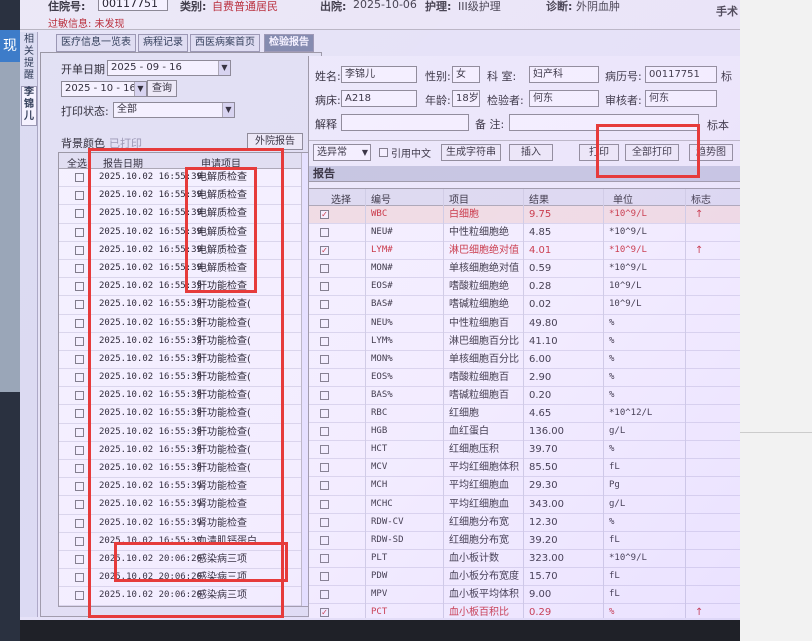  Describe the element at coordinates (524, 324) in the screenshot. I see `result-row: NEU% 中性粒细胞百 49.80%` at that location.